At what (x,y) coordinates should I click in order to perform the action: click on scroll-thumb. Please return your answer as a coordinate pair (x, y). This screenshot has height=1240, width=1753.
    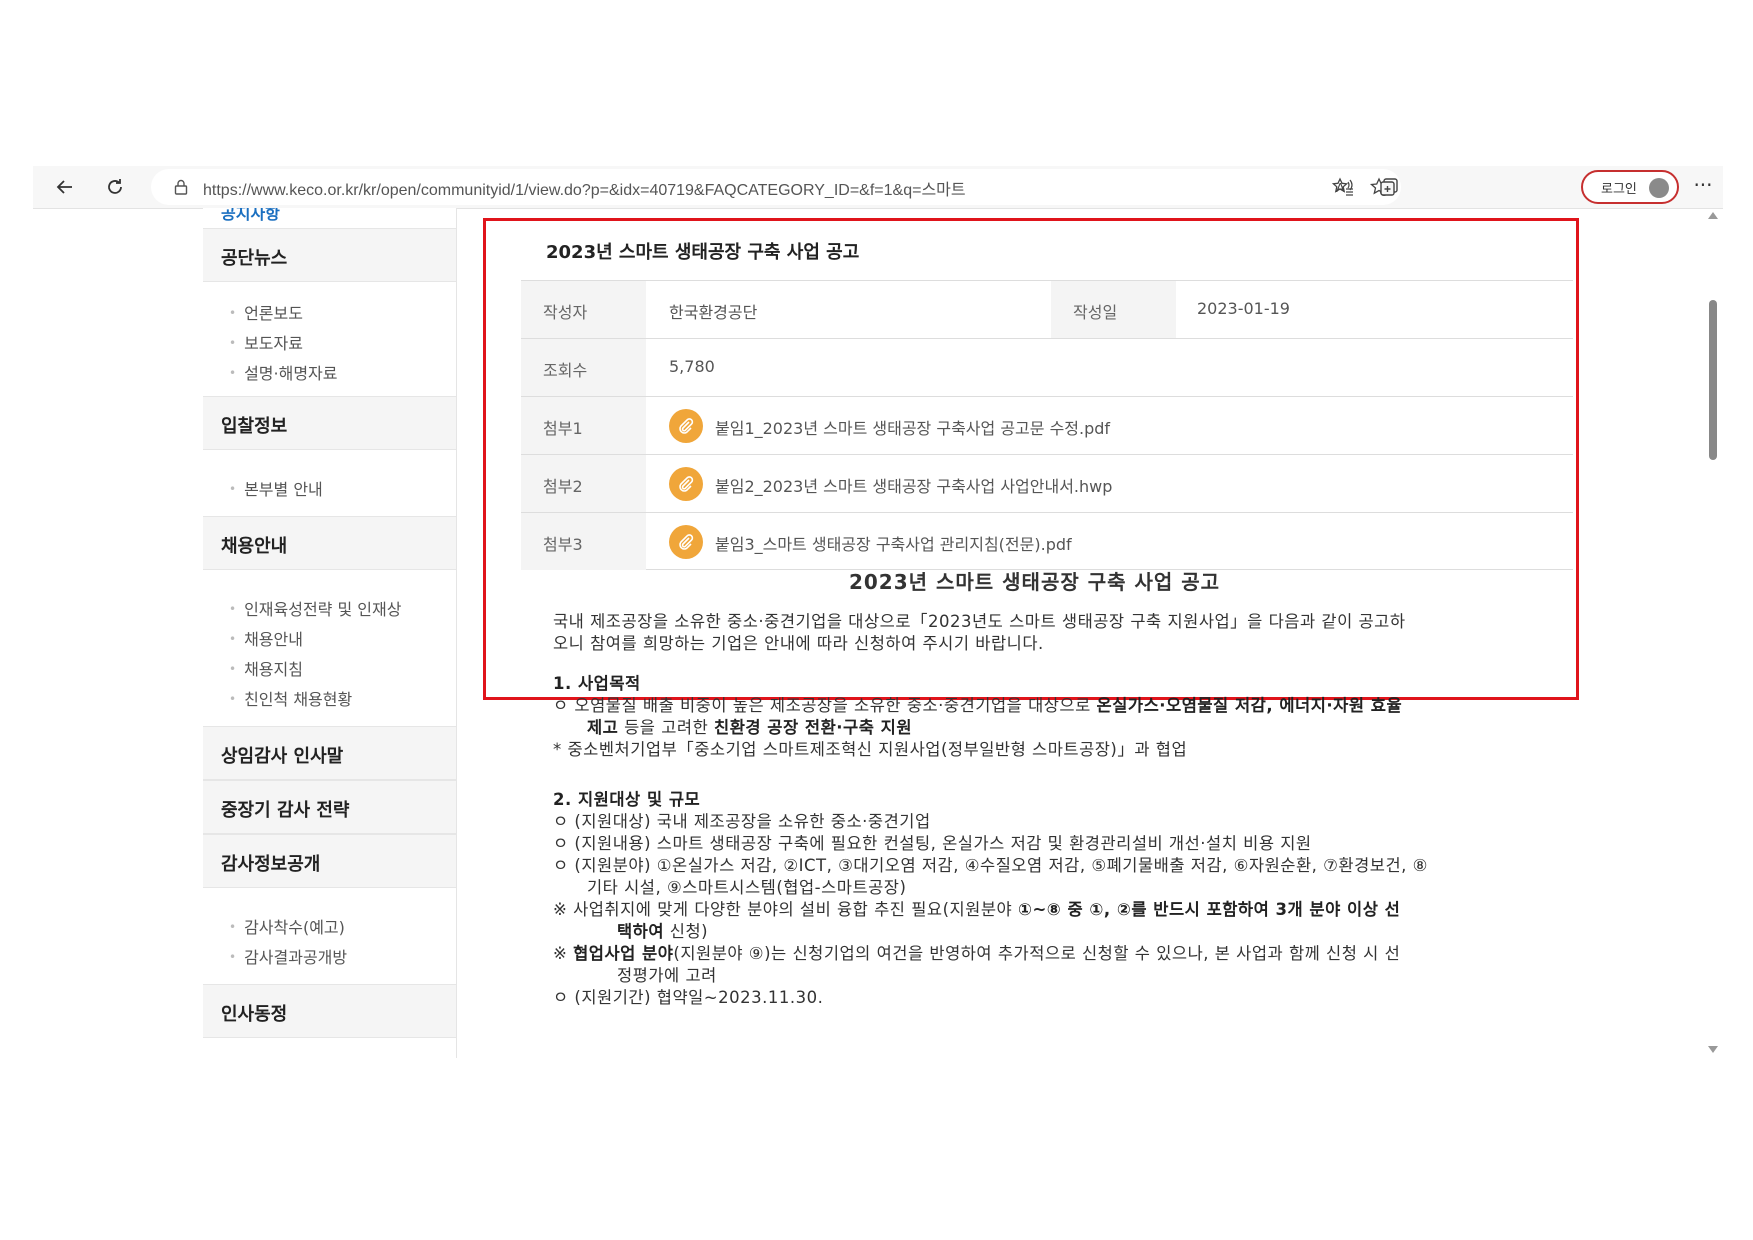
    Looking at the image, I should click on (1713, 380).